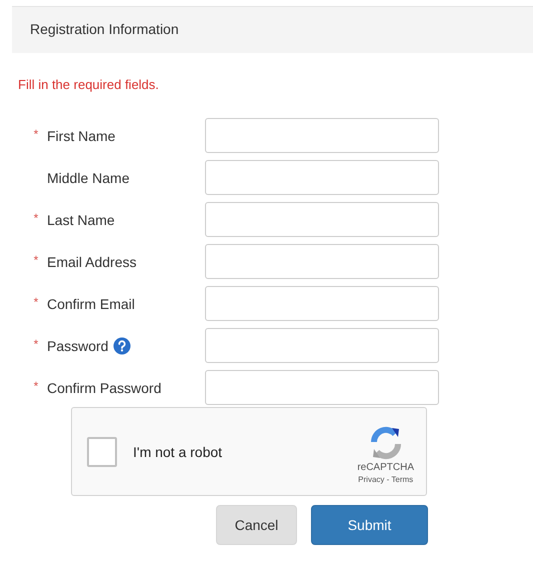  Describe the element at coordinates (88, 85) in the screenshot. I see `error-message: Fill in the required fields.` at that location.